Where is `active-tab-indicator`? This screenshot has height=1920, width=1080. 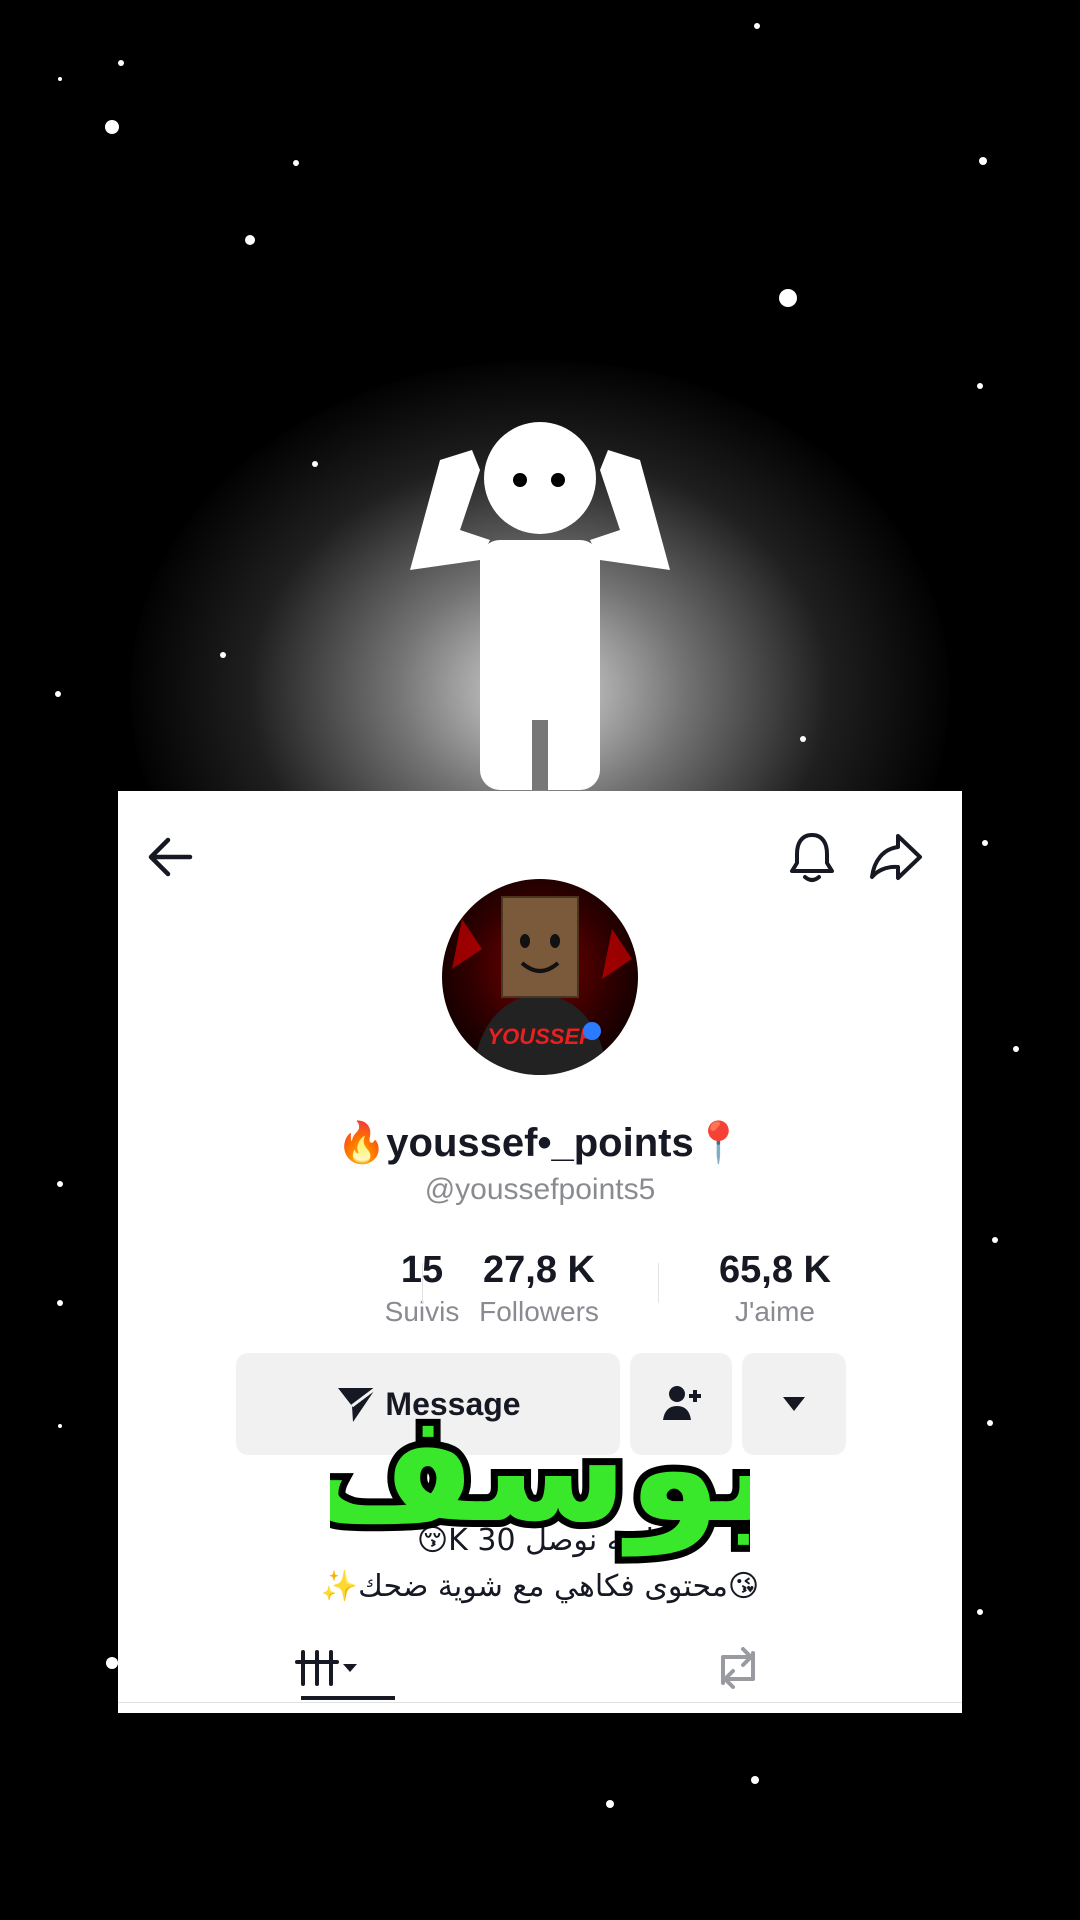 active-tab-indicator is located at coordinates (348, 1698).